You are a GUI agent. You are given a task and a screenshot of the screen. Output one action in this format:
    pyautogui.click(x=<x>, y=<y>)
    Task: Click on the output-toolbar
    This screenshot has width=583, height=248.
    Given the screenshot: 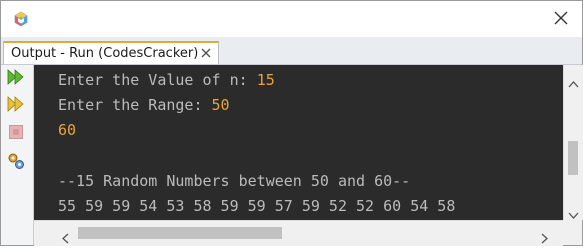 What is the action you would take?
    pyautogui.click(x=17, y=155)
    